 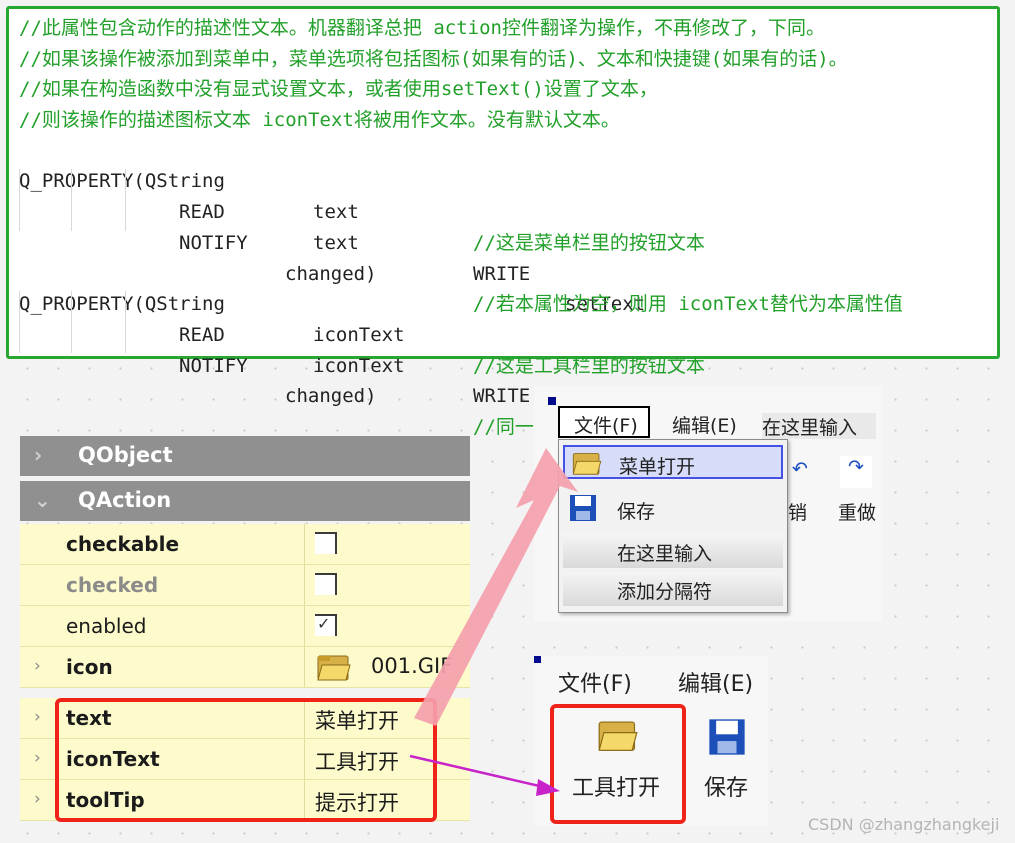 I want to click on pink-arrow, so click(x=496, y=587).